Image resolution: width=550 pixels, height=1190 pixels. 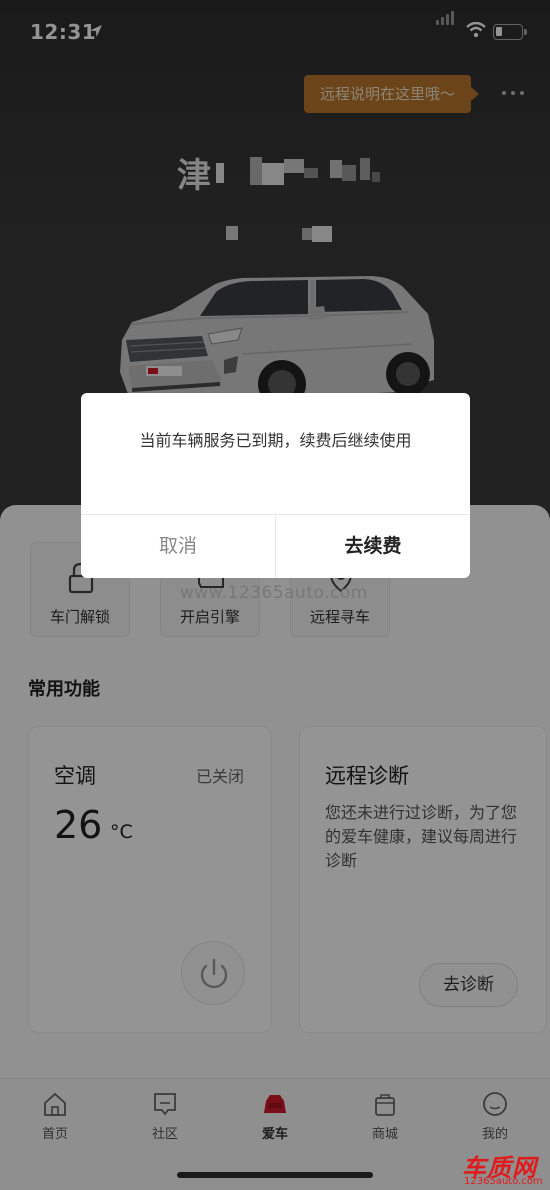 What do you see at coordinates (373, 546) in the screenshot?
I see `renew-button: 去续费` at bounding box center [373, 546].